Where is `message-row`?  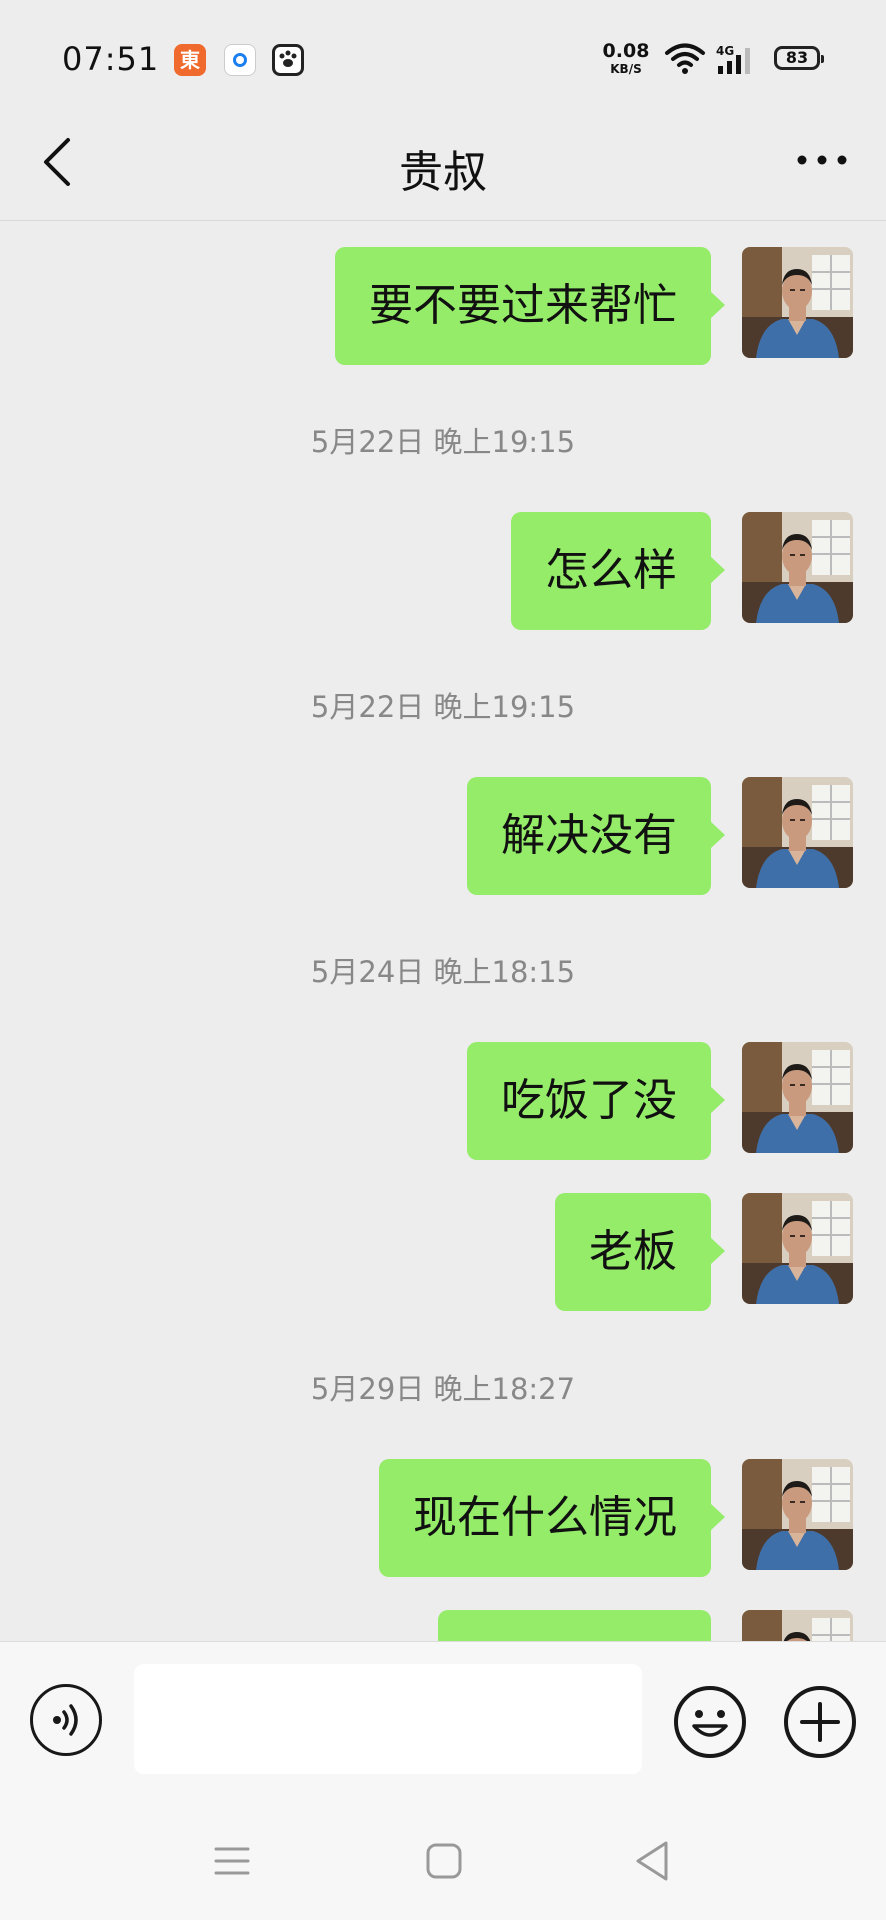 message-row is located at coordinates (443, 1625).